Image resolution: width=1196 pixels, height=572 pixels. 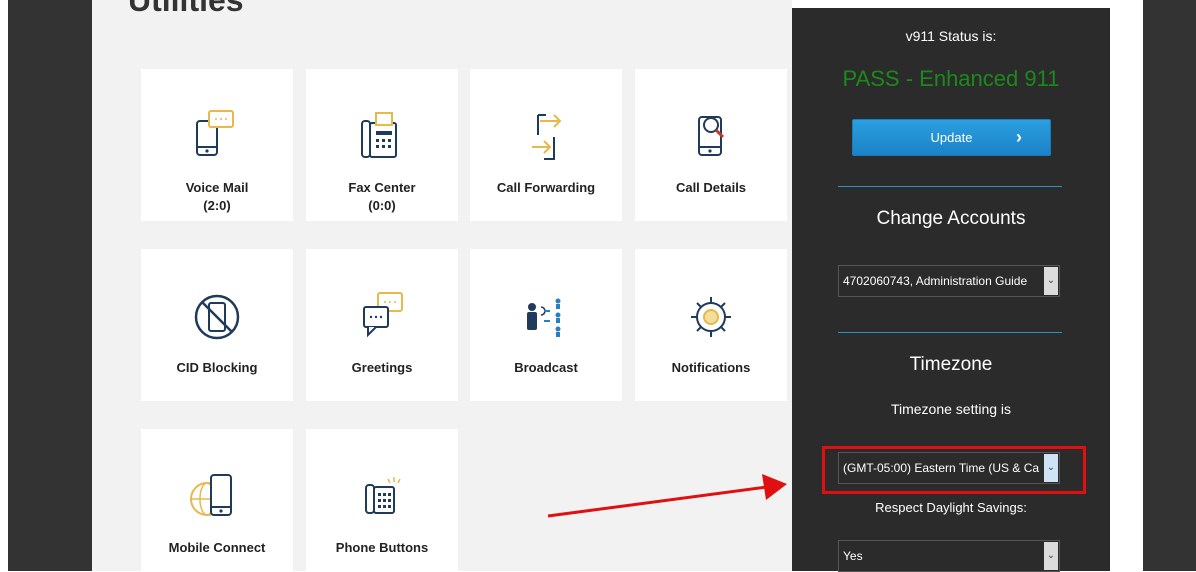 I want to click on tile-label: Voice Mail, so click(x=217, y=187).